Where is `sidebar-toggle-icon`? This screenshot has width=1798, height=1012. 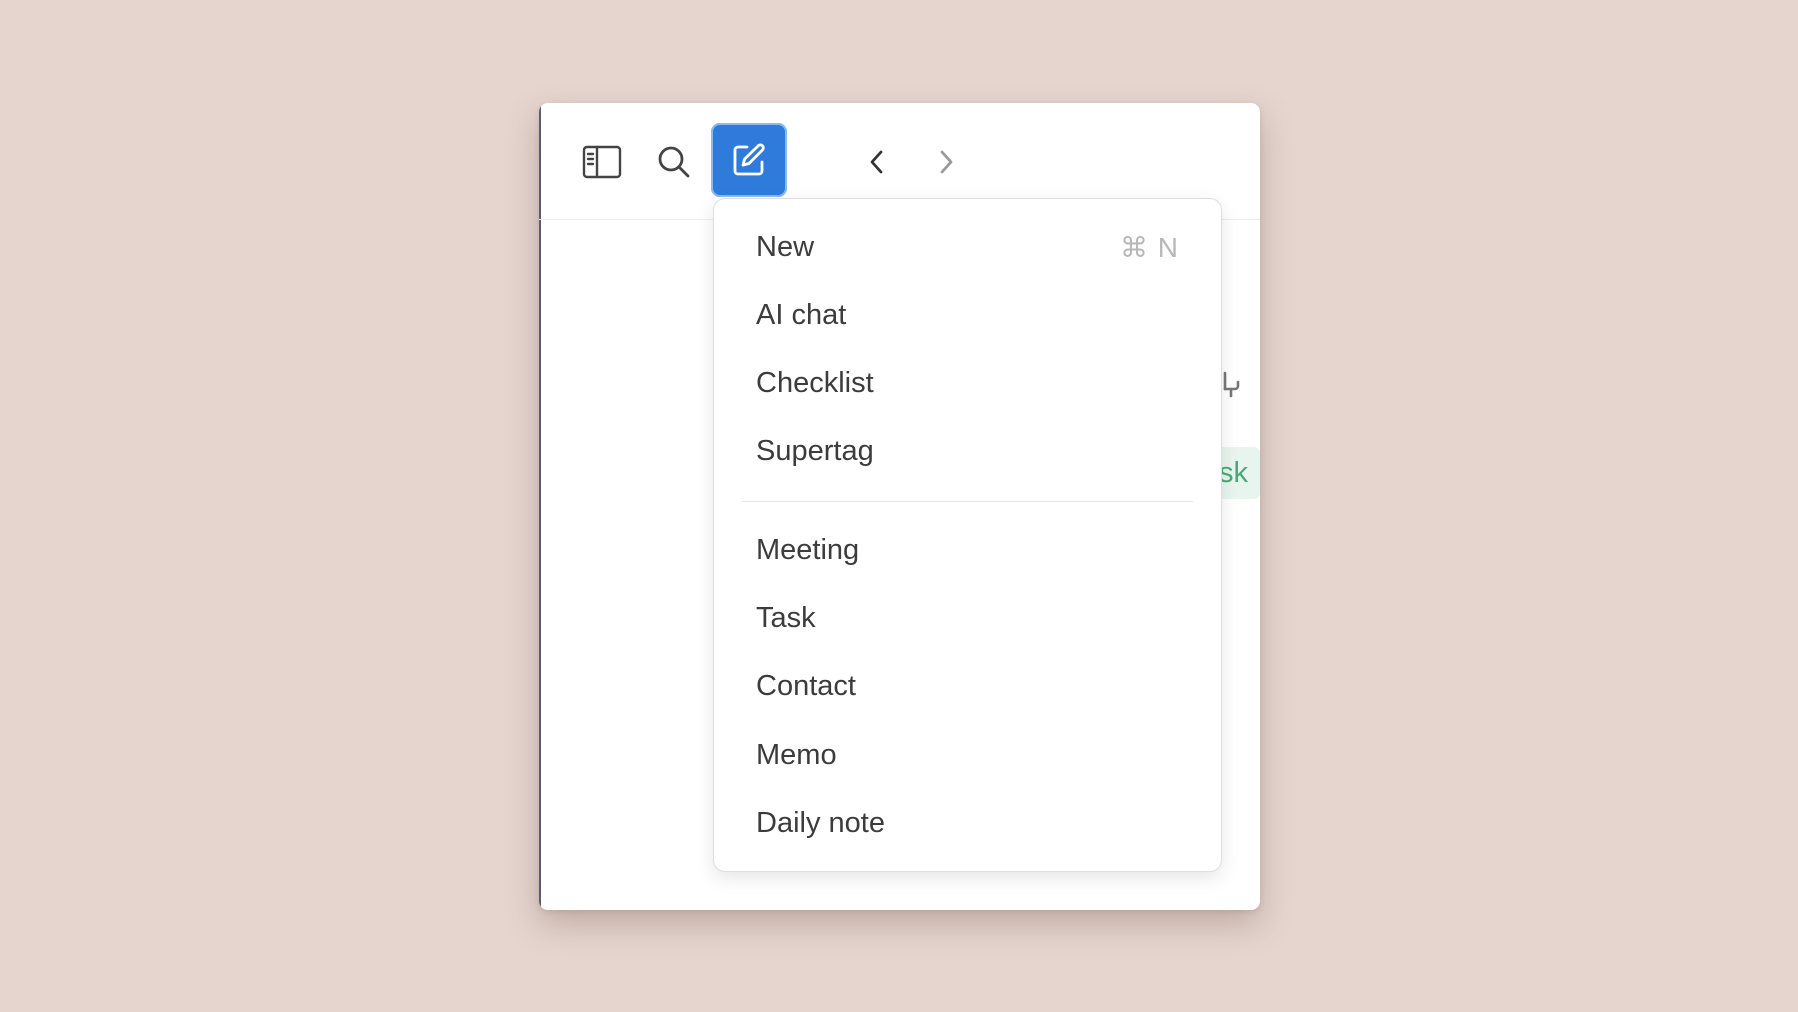
sidebar-toggle-icon is located at coordinates (602, 162).